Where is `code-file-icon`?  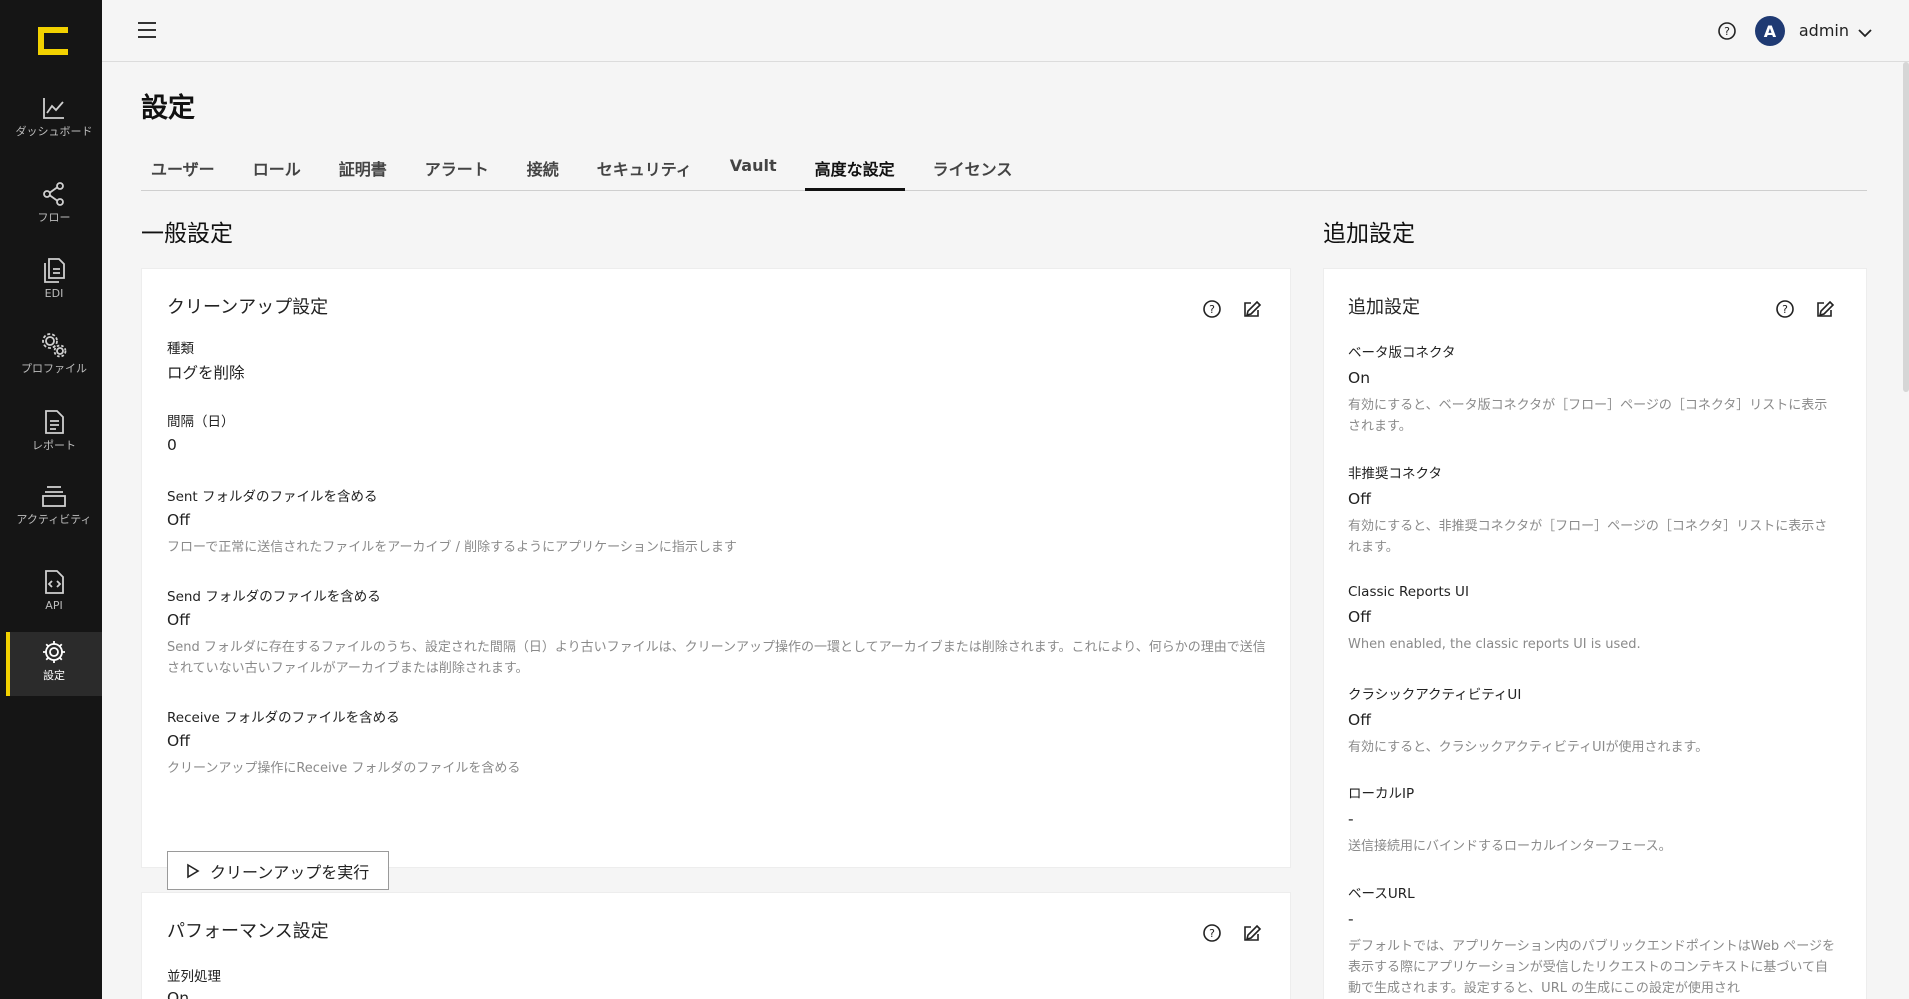 code-file-icon is located at coordinates (54, 582).